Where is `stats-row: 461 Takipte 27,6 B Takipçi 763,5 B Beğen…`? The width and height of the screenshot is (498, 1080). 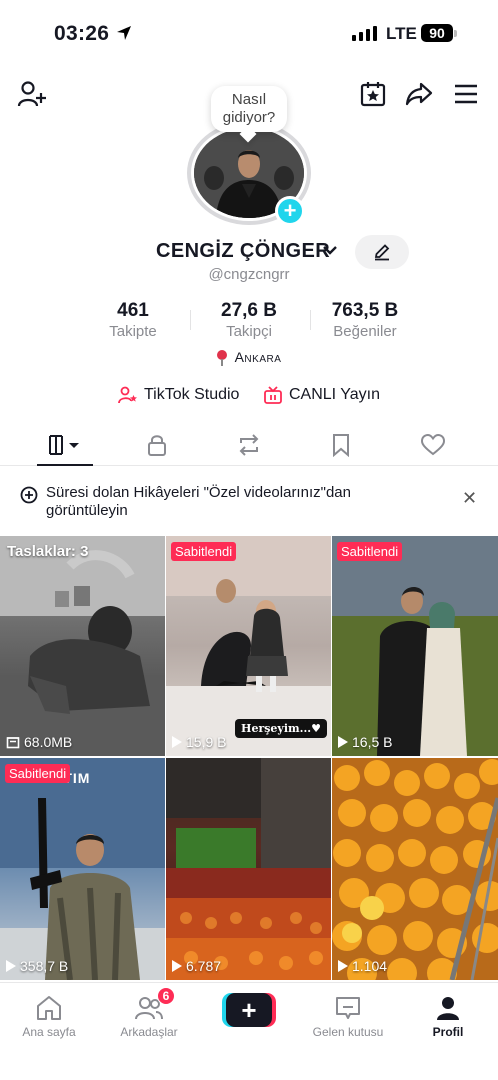
stats-row: 461 Takipte 27,6 B Takipçi 763,5 B Beğen… is located at coordinates (249, 322).